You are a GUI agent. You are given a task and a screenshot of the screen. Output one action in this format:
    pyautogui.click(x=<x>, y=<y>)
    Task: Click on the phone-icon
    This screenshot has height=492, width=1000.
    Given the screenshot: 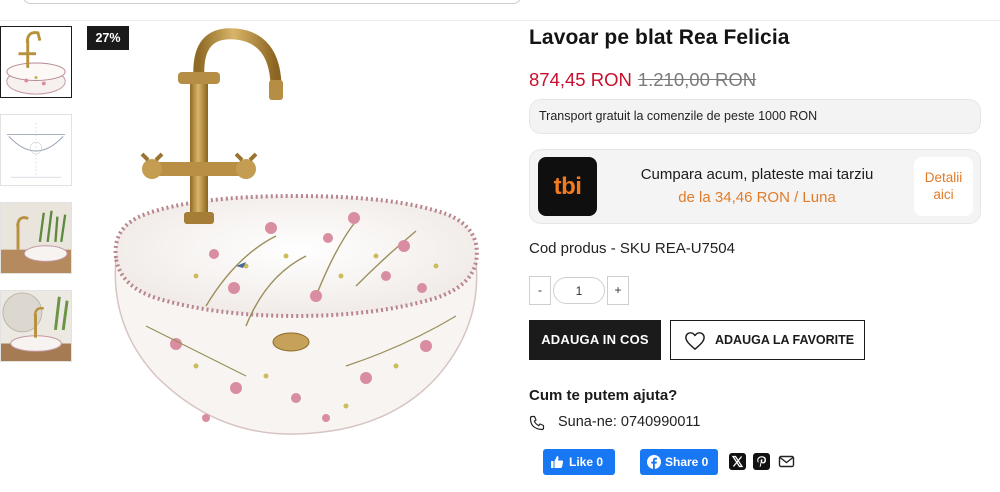 What is the action you would take?
    pyautogui.click(x=537, y=423)
    